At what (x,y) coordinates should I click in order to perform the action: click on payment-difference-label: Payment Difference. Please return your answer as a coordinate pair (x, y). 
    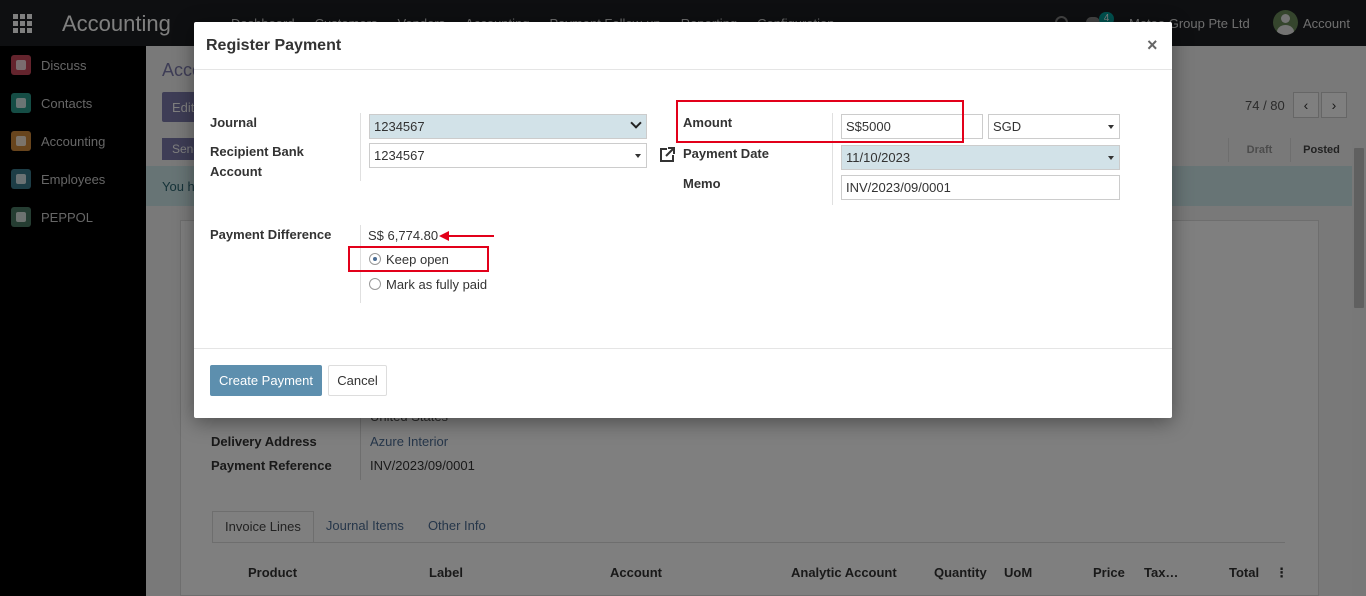
    Looking at the image, I should click on (271, 234).